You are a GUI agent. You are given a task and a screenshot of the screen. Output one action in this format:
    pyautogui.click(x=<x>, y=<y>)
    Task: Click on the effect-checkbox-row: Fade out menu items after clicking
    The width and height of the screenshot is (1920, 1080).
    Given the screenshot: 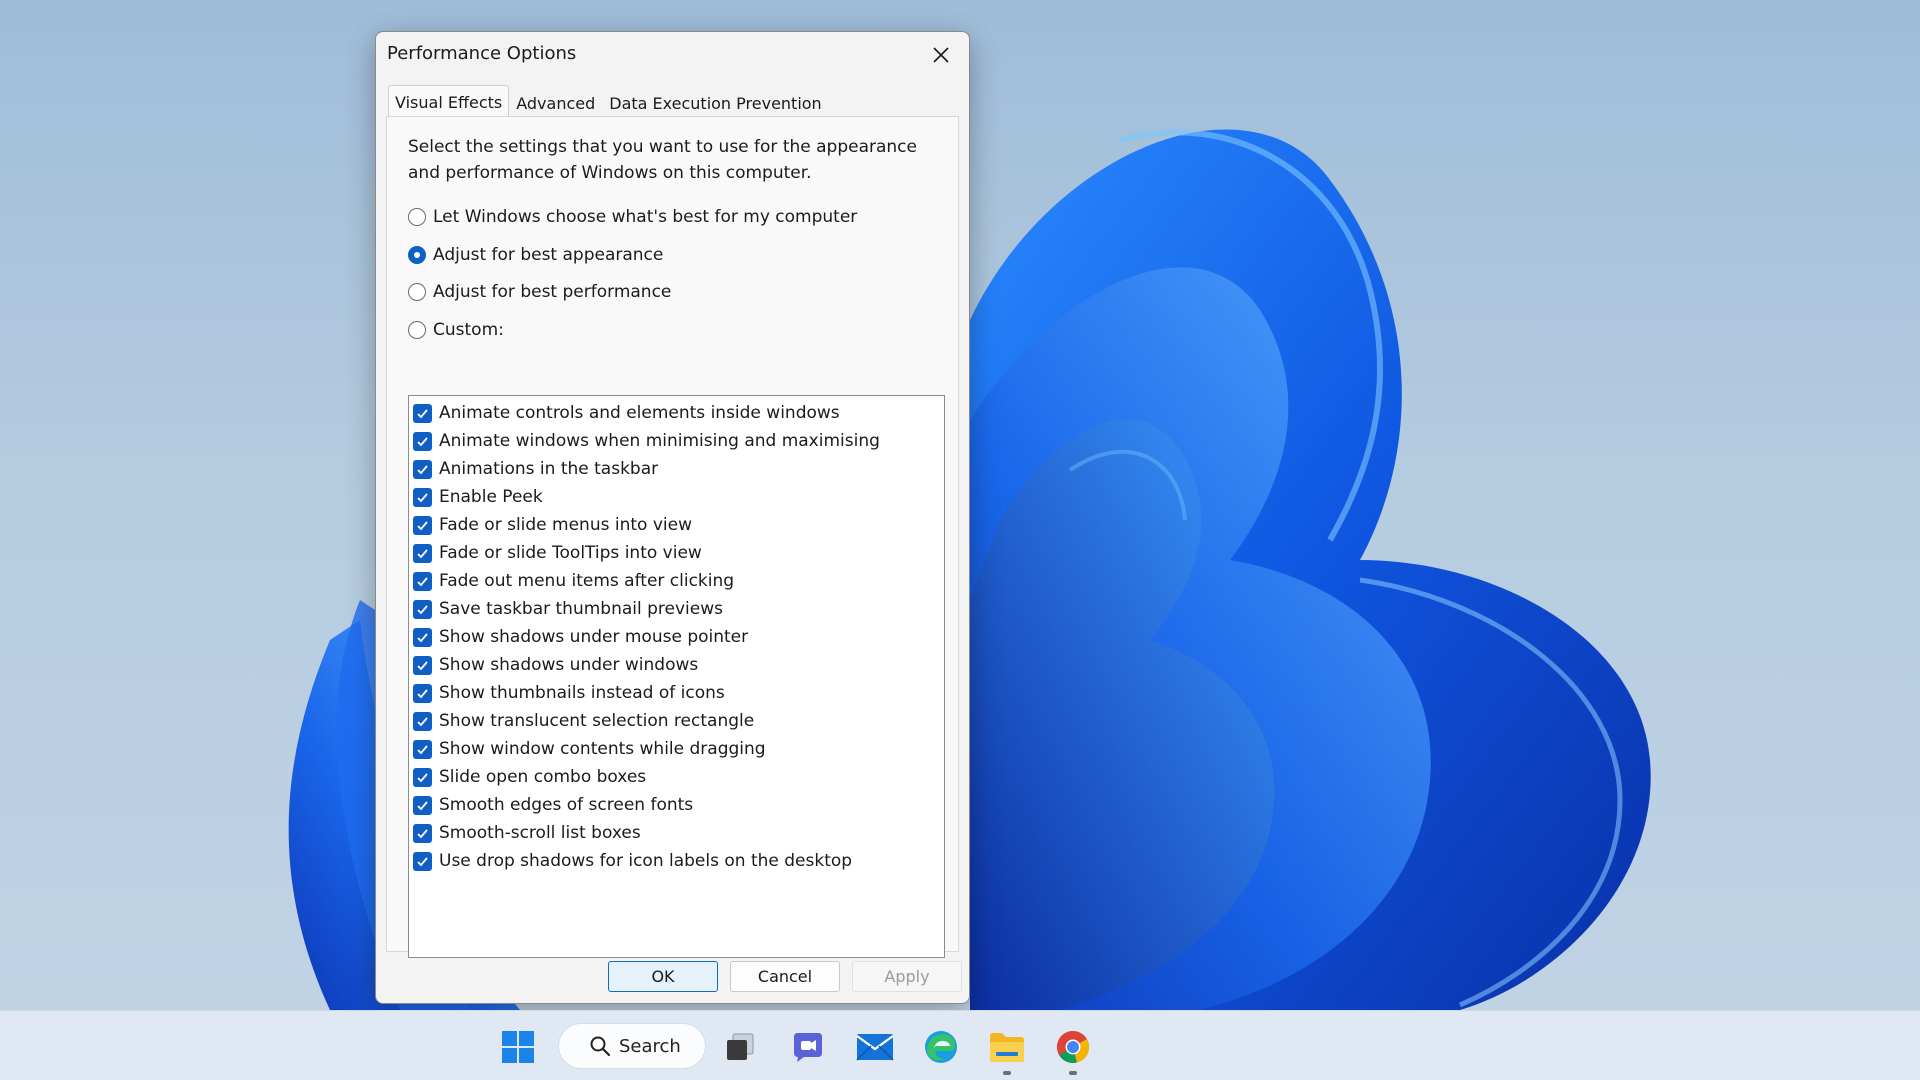 What is the action you would take?
    pyautogui.click(x=675, y=581)
    